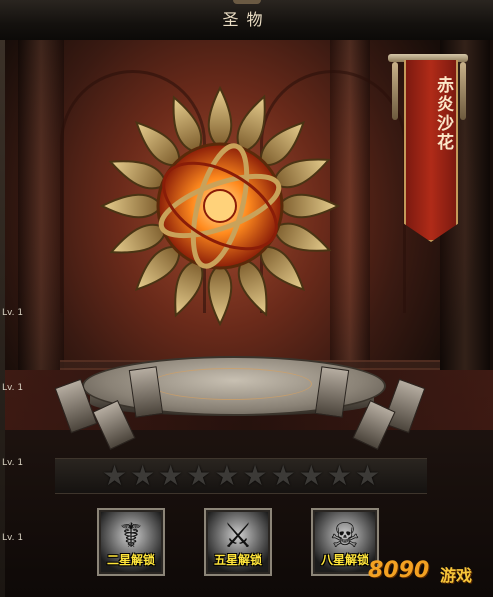 This screenshot has width=493, height=597. Describe the element at coordinates (237, 560) in the screenshot. I see `skill-unlock-label: 五星解锁` at that location.